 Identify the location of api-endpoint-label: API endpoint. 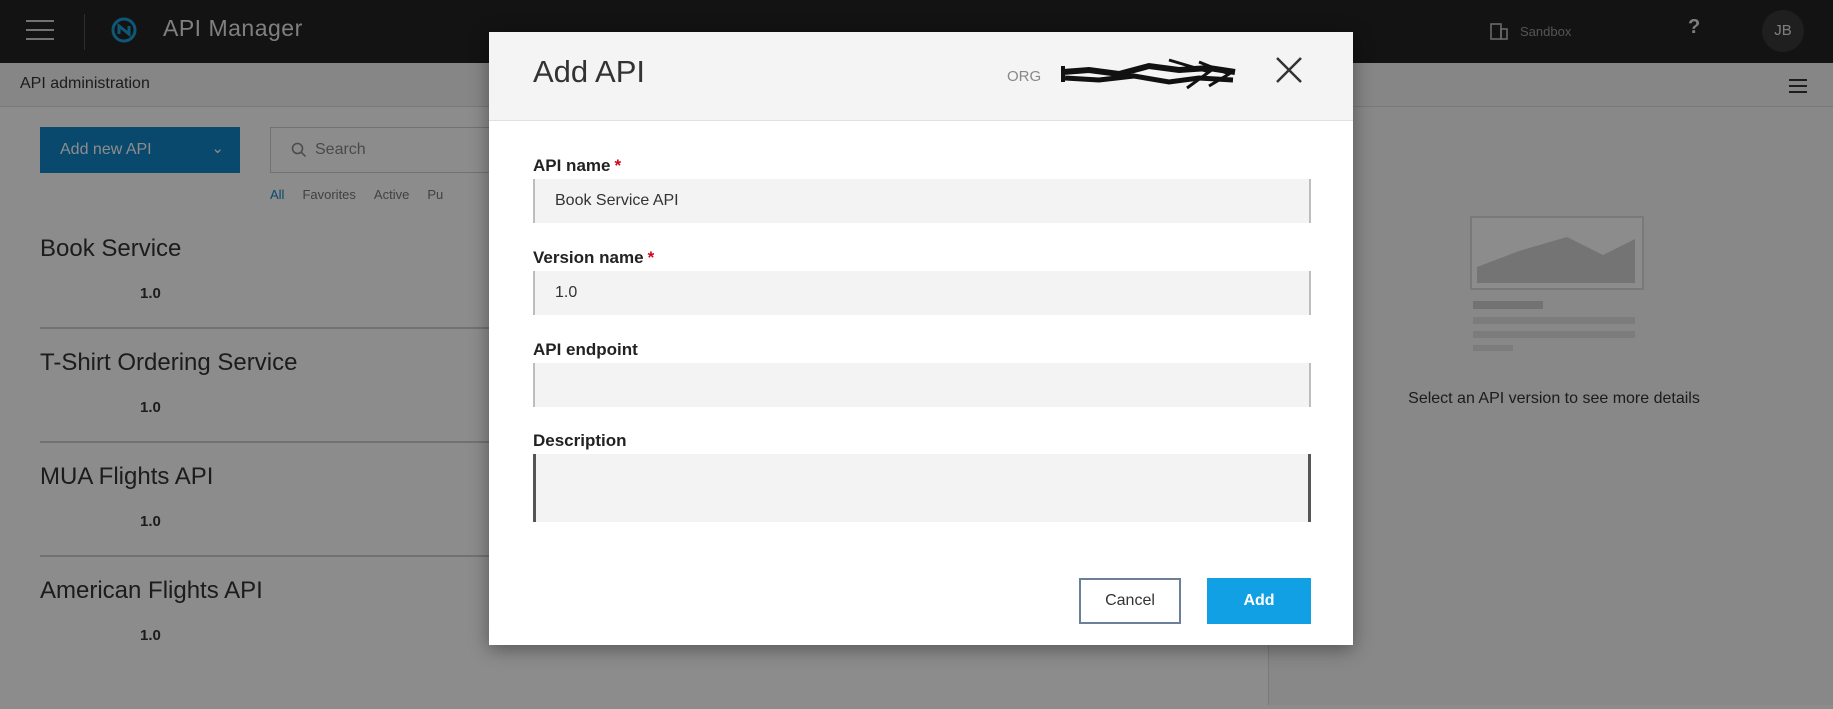
(585, 349).